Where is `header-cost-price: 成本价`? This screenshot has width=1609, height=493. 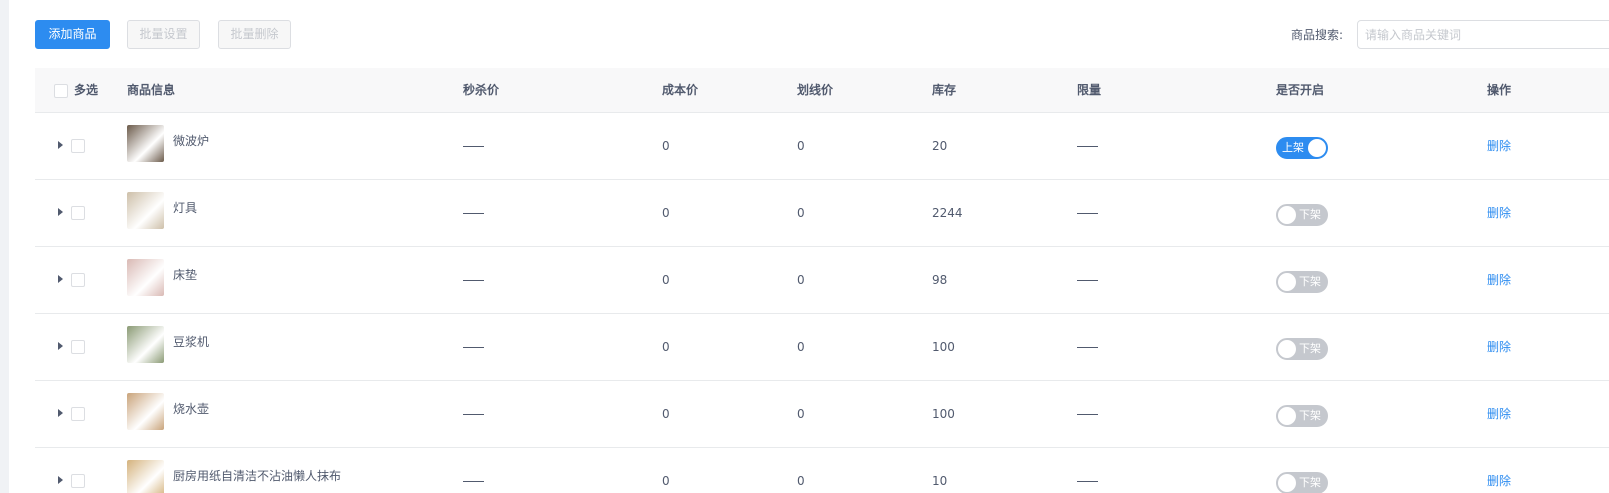 header-cost-price: 成本价 is located at coordinates (680, 90).